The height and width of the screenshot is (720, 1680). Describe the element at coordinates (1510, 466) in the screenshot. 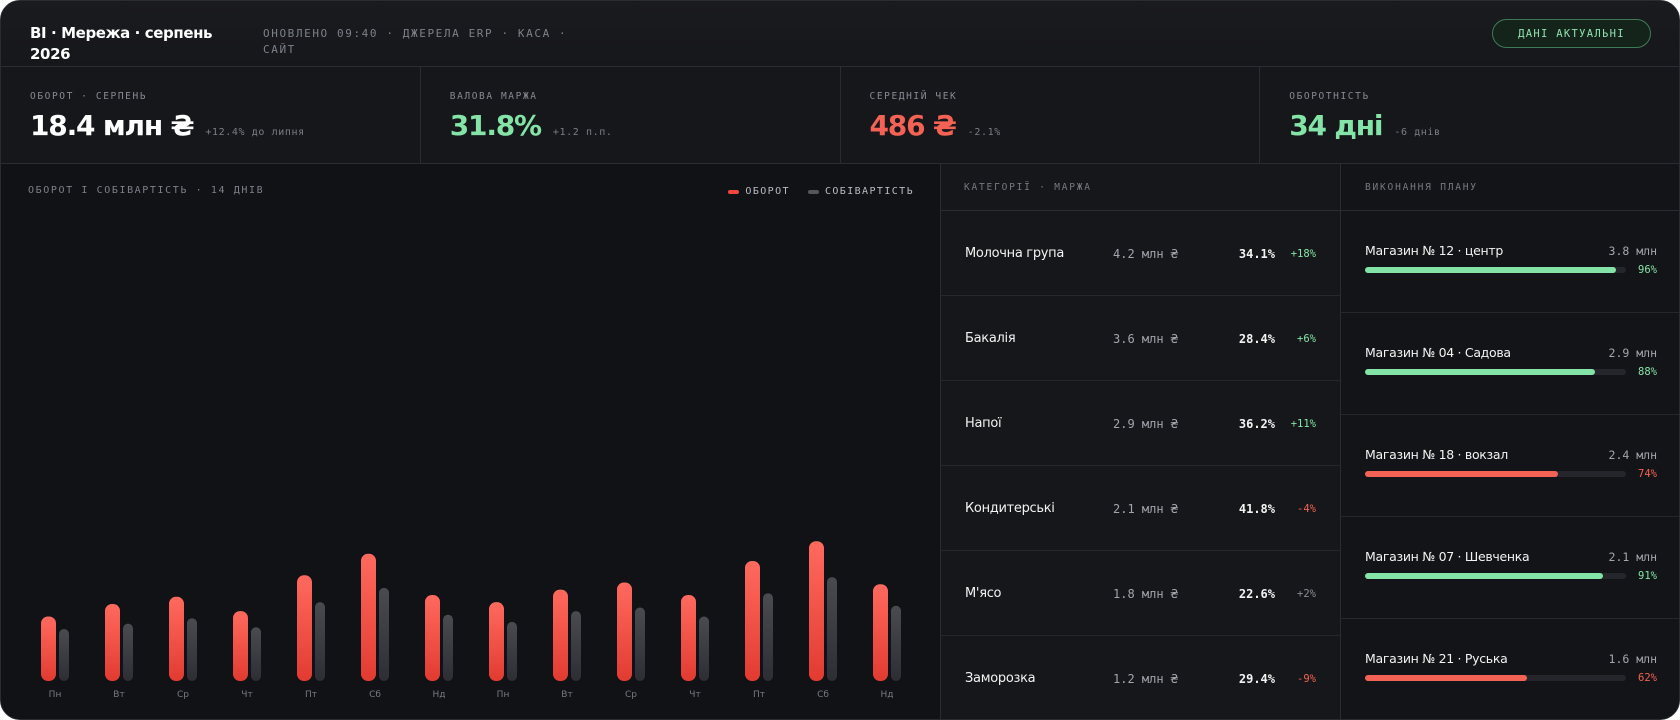

I see `plan-row: Магазин № 18 · вокзал 2.4 млн 74%` at that location.